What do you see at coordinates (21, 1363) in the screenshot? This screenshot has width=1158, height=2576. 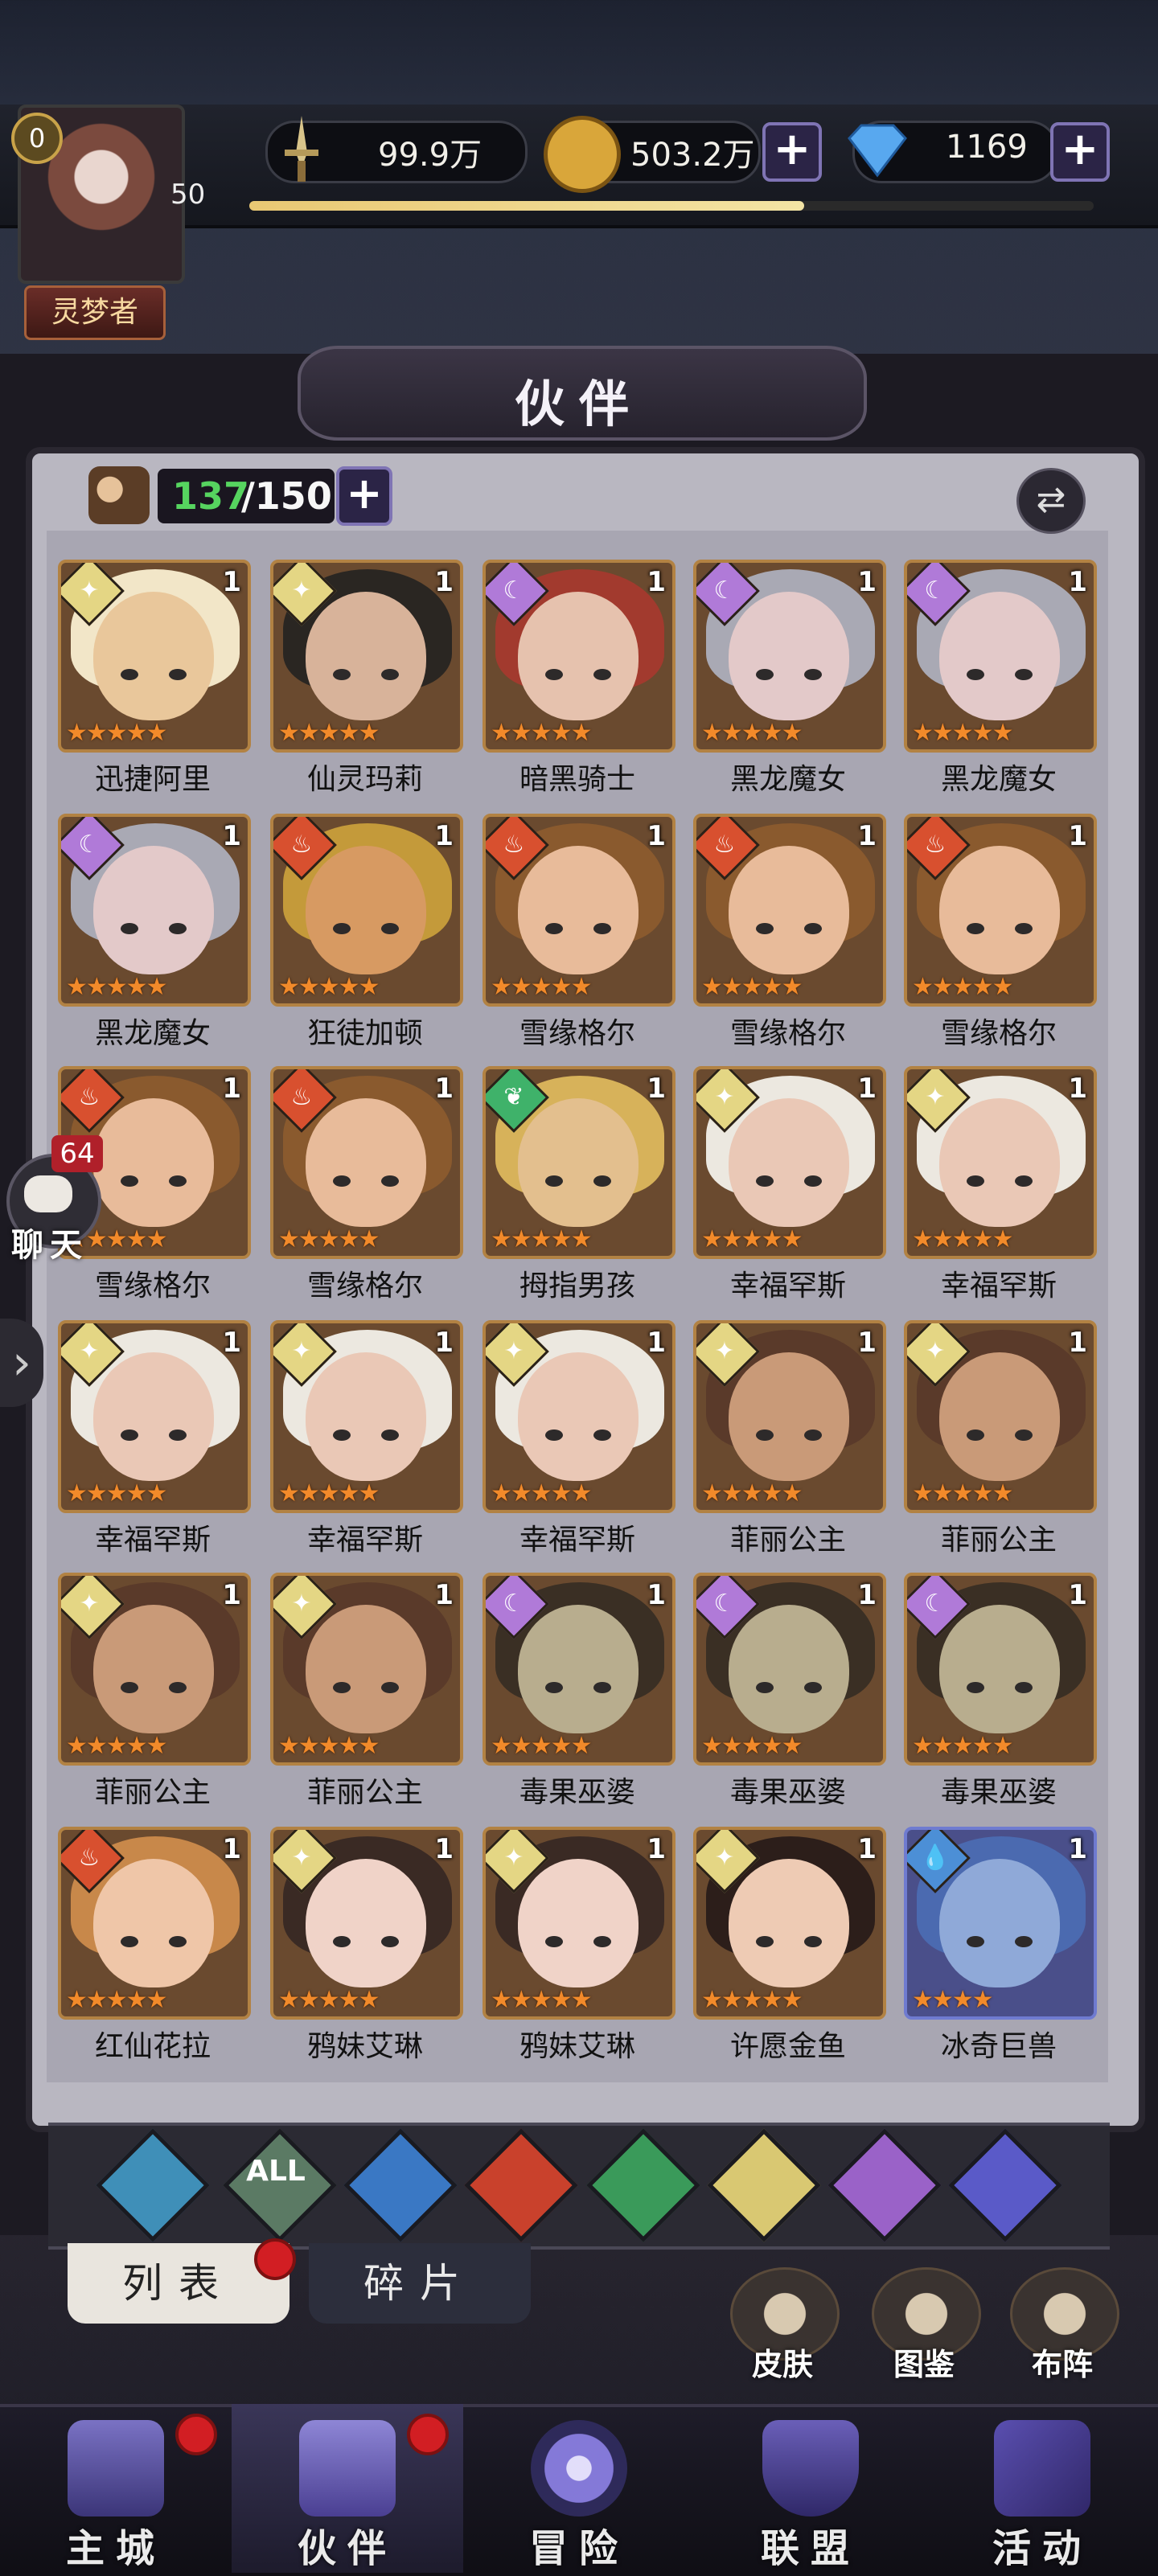 I see `expand-arrow-icon: ›` at bounding box center [21, 1363].